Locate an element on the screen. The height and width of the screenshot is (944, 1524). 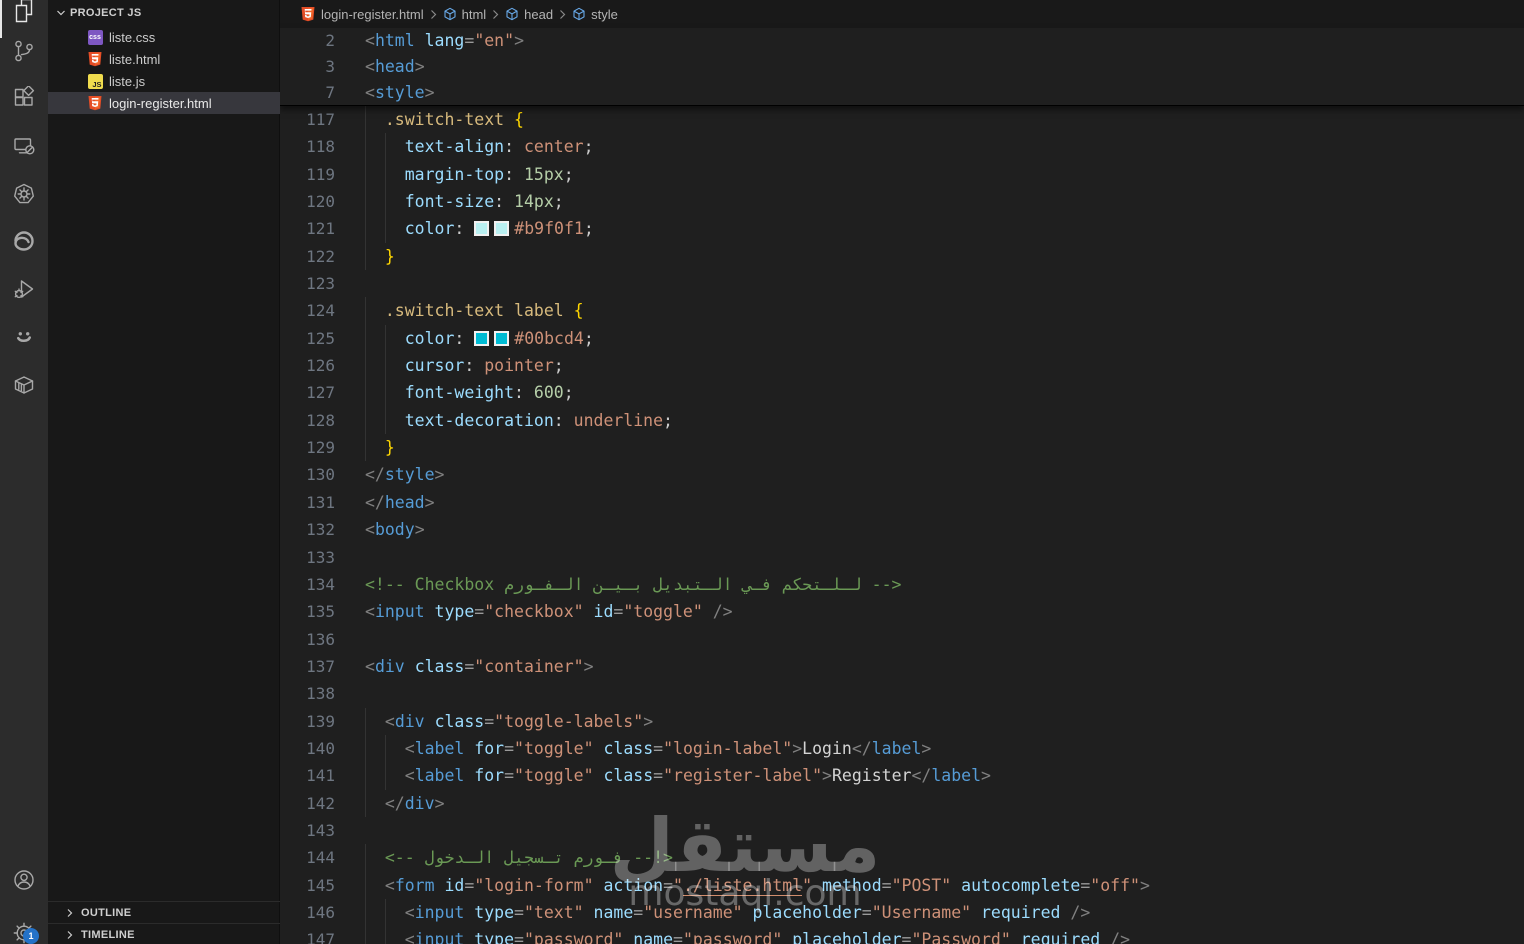
chevron-down-icon is located at coordinates (61, 13).